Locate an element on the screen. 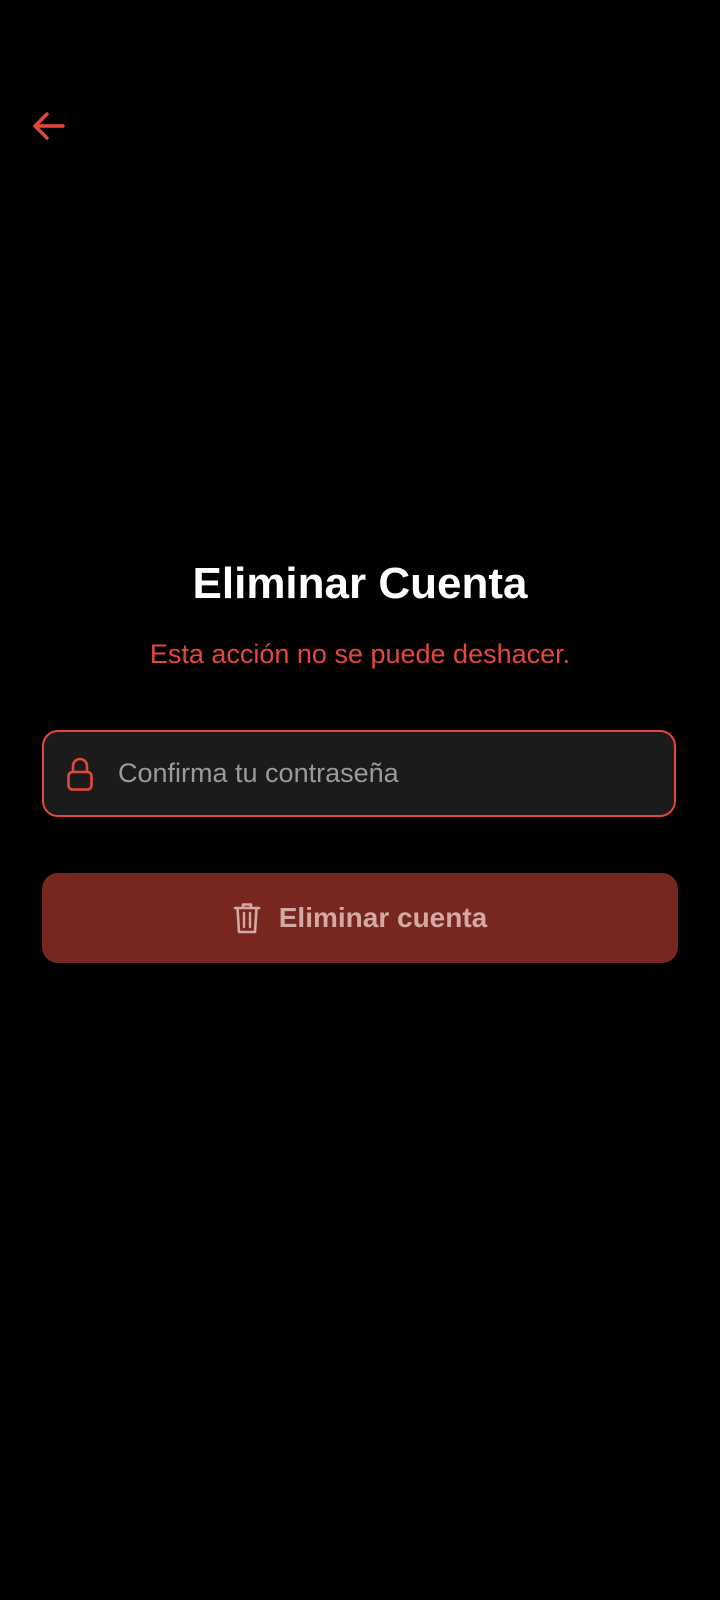 This screenshot has height=1600, width=720. arrow-left-icon is located at coordinates (48, 128).